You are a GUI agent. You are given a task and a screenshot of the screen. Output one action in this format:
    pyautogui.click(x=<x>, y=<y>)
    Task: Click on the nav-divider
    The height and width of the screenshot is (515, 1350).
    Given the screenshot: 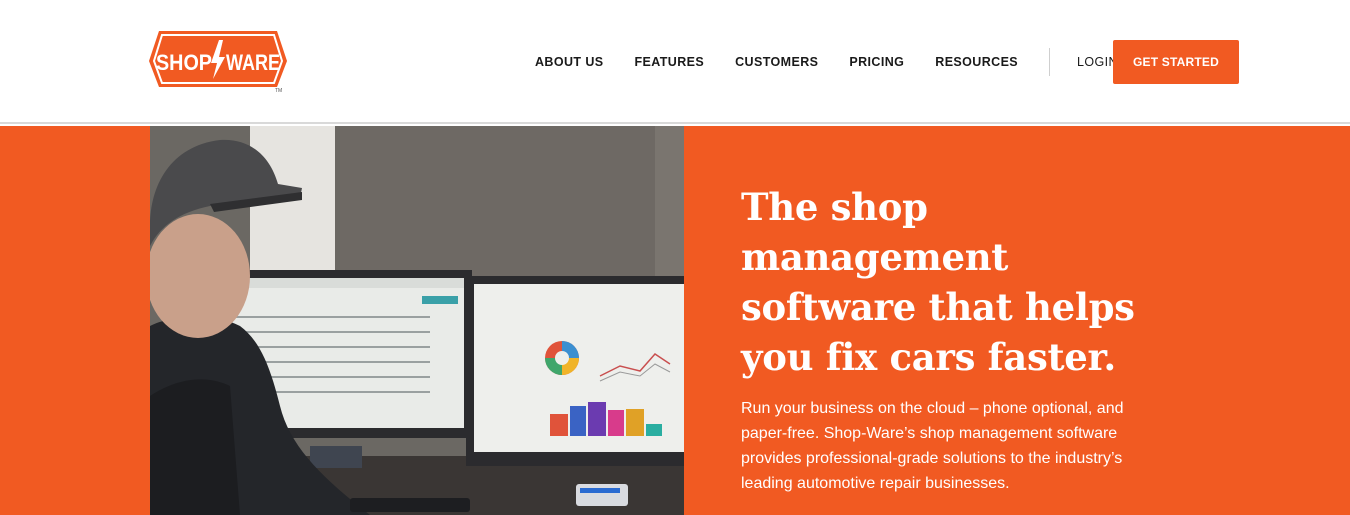 What is the action you would take?
    pyautogui.click(x=1050, y=62)
    